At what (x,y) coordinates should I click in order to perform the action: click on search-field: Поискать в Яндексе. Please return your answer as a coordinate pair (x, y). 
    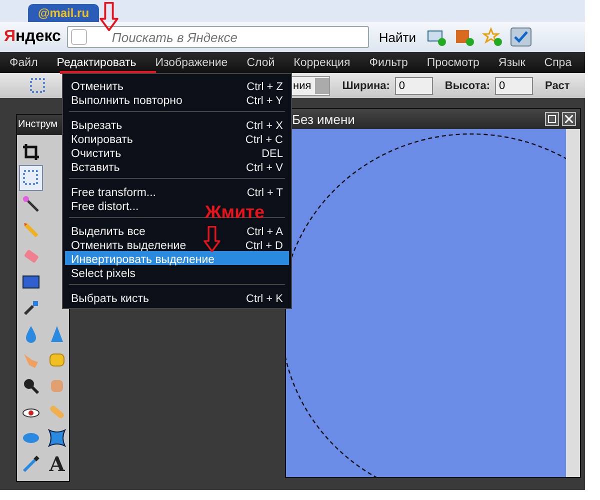
    Looking at the image, I should click on (217, 37).